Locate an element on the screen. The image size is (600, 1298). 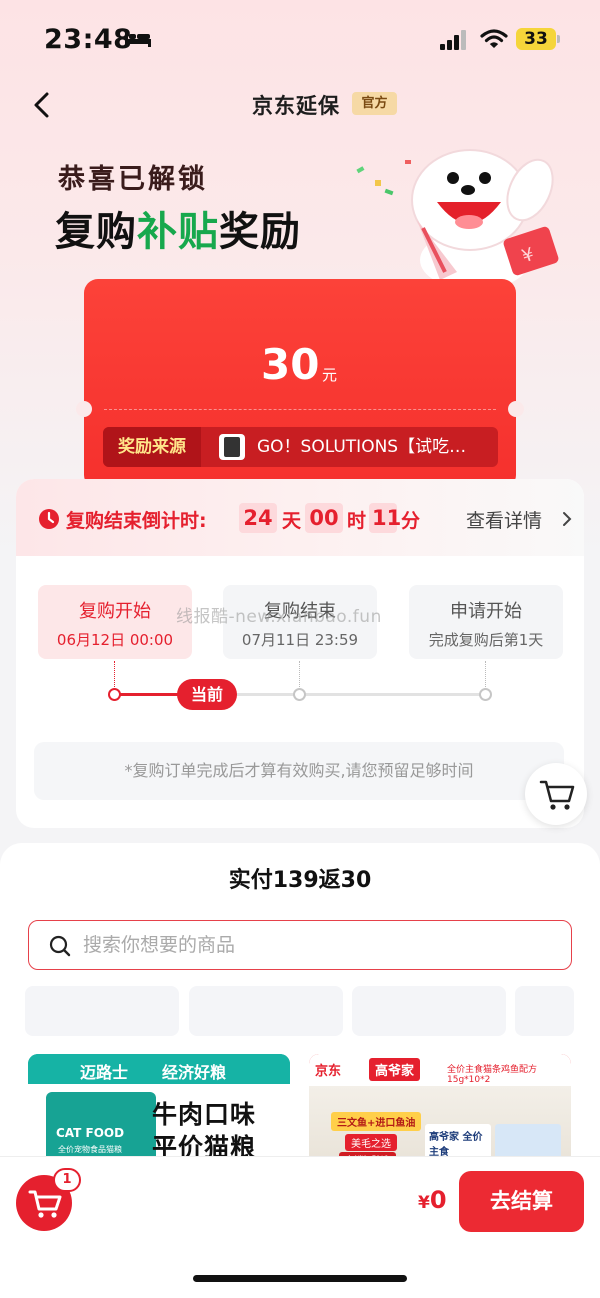
product-promo-text: 牛肉口味 平价猫粮 is located at coordinates (204, 1131).